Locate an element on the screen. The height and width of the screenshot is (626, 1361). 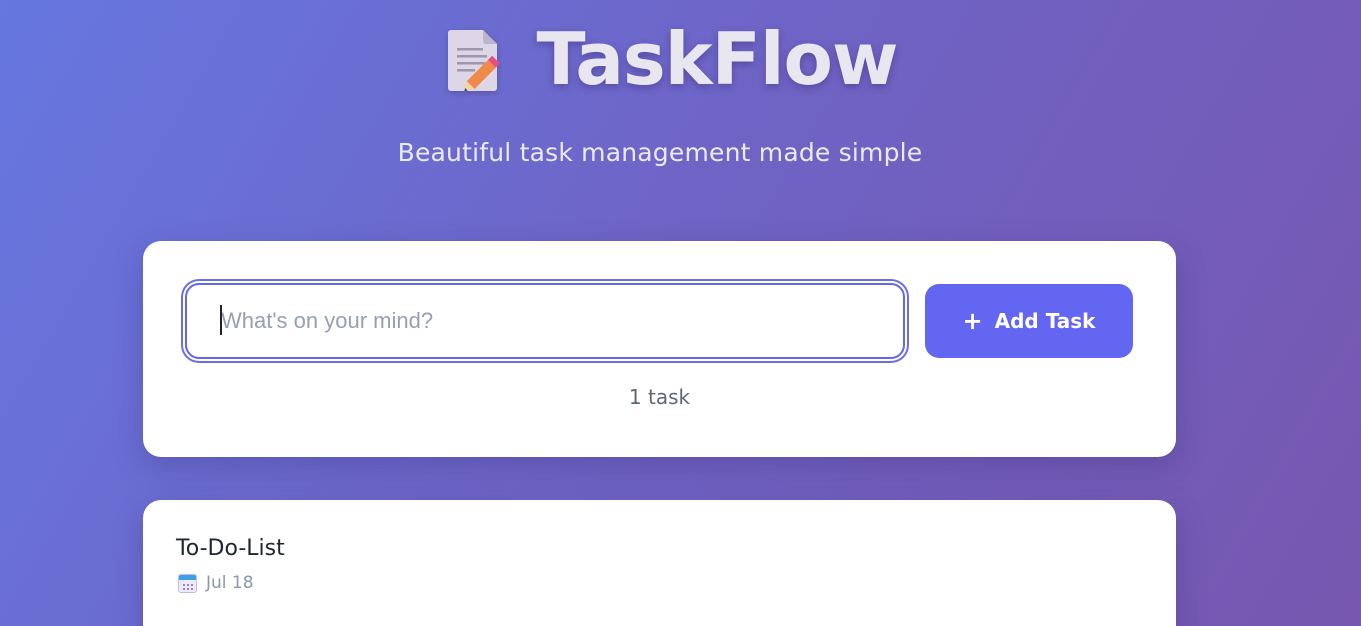
calendar-icon is located at coordinates (187, 583).